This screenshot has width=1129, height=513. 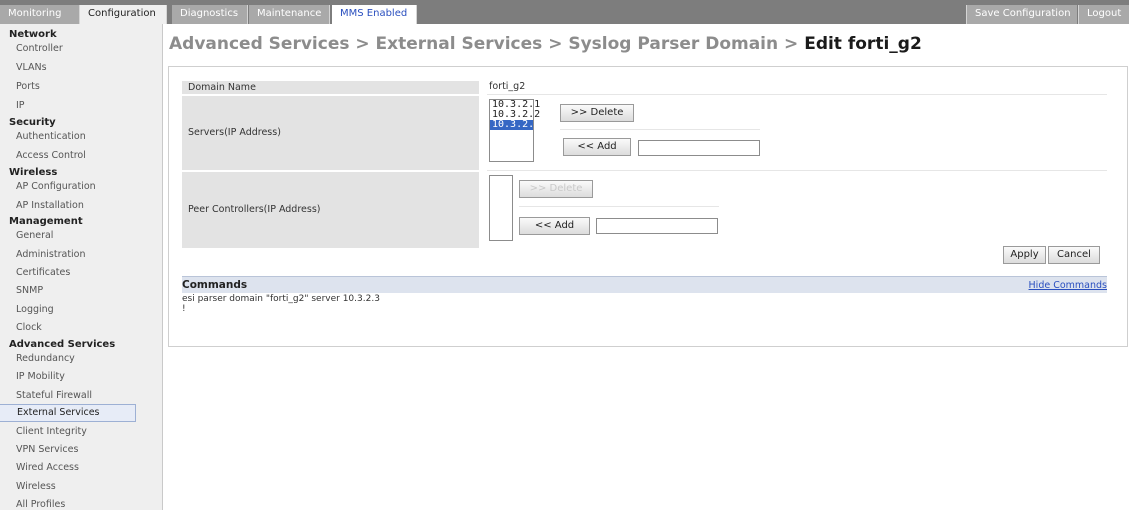 I want to click on sidebar-item-wired-access: Wired Access, so click(x=68, y=468).